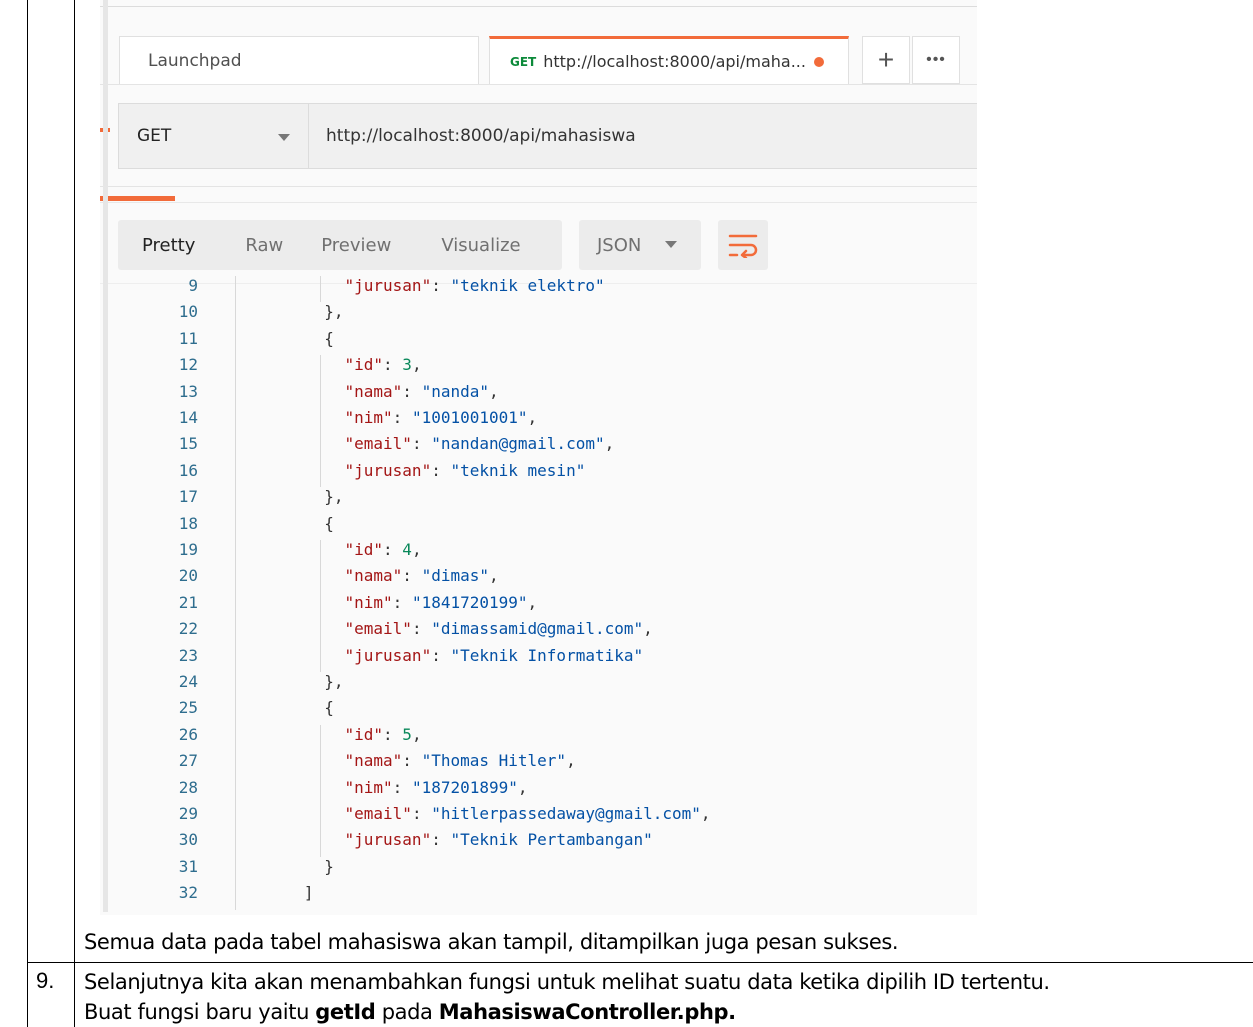  Describe the element at coordinates (538, 342) in the screenshot. I see `code-line: 11 {` at that location.